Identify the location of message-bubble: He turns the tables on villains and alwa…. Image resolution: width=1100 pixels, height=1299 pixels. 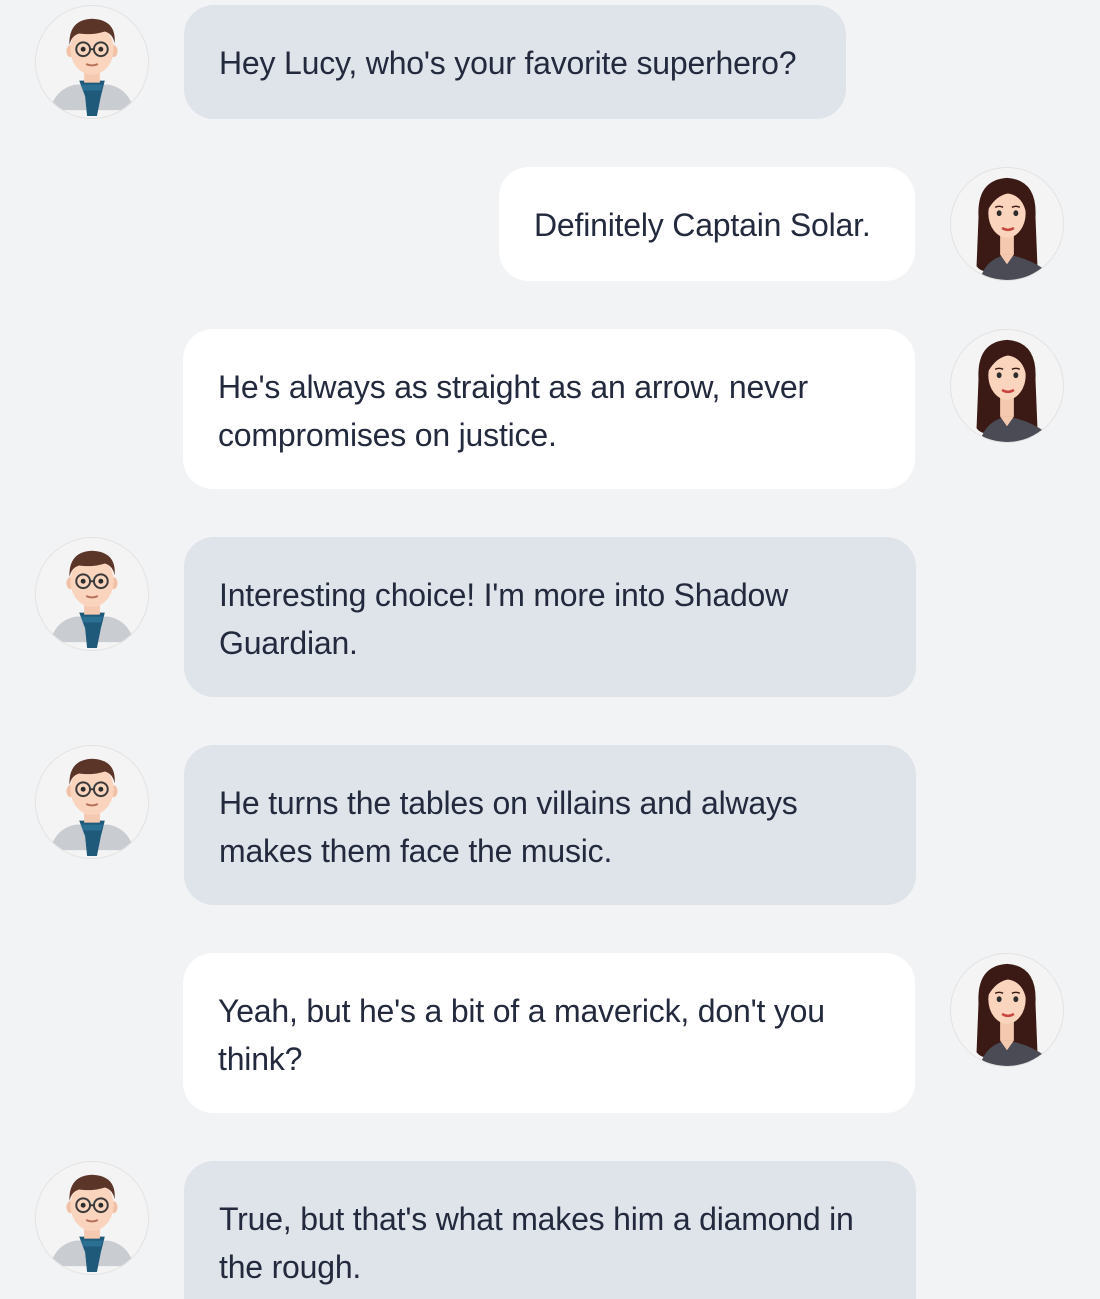
(550, 825).